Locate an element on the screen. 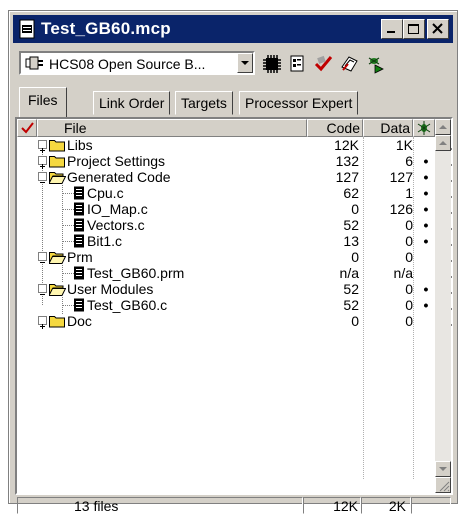 The image size is (461, 515). tree-row-project-settings: Project Settings 132 6 • is located at coordinates (234, 161).